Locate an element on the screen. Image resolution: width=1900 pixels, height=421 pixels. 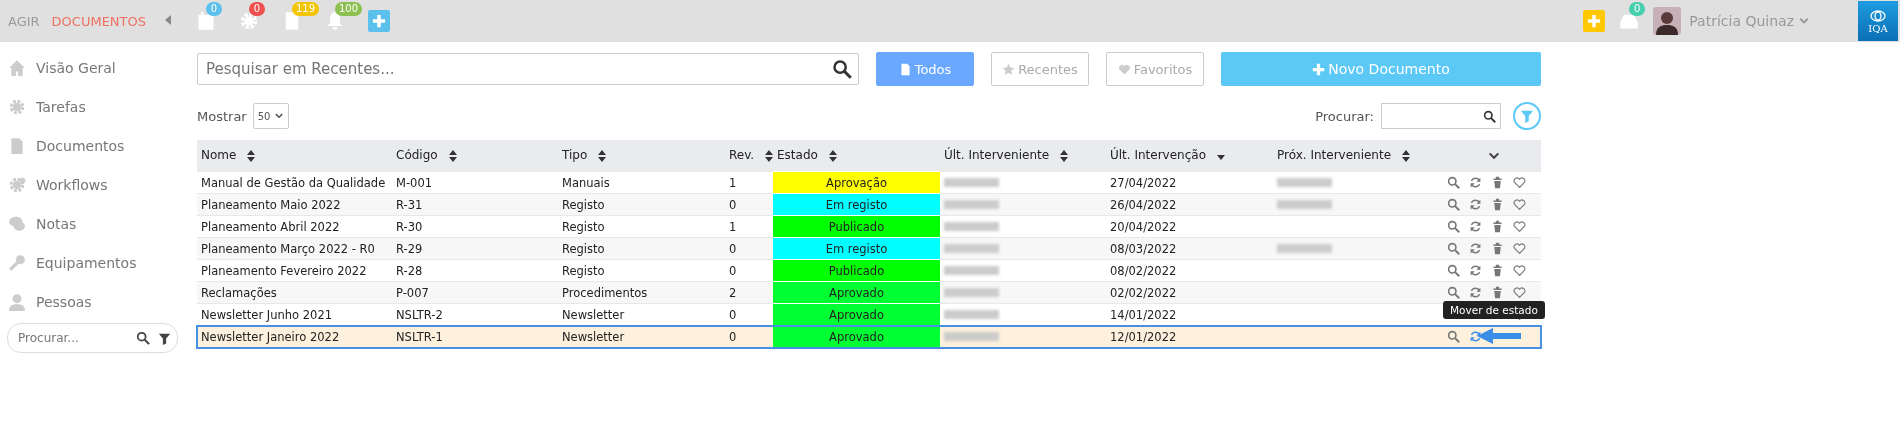
table-cell: Manuais is located at coordinates (586, 182).